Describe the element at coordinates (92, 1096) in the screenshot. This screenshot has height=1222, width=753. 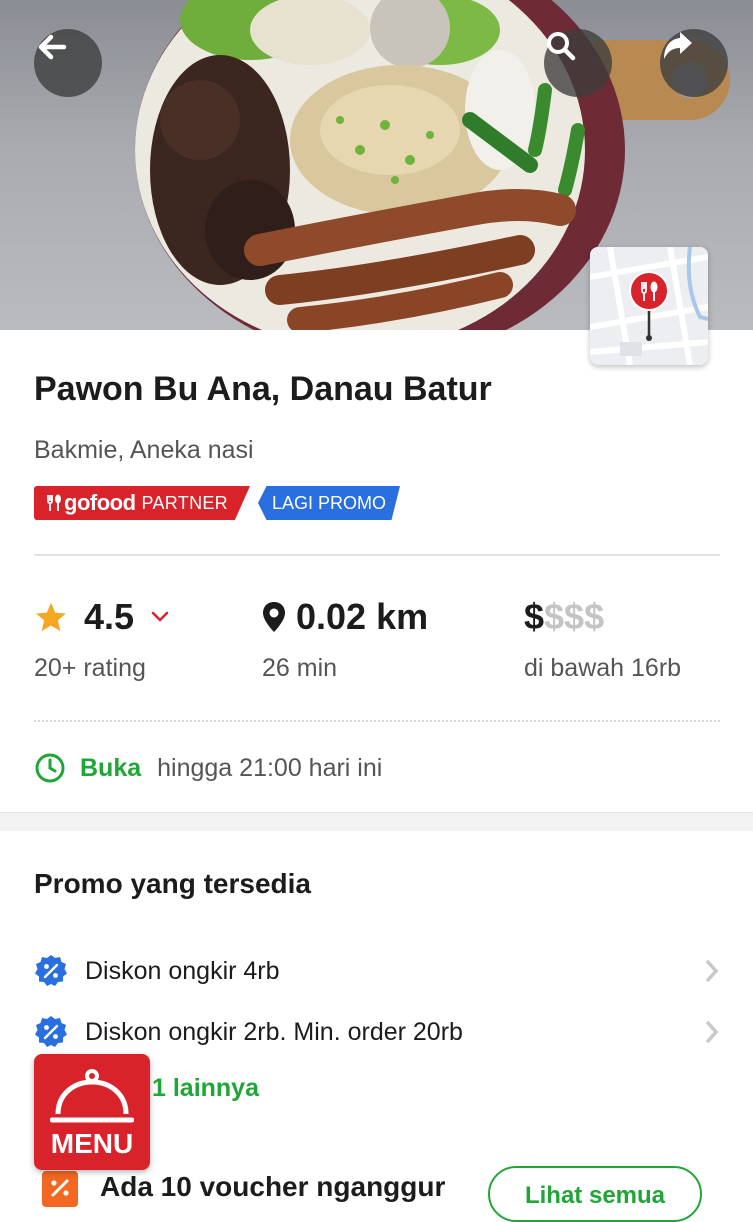
I see `food-cloche-icon` at that location.